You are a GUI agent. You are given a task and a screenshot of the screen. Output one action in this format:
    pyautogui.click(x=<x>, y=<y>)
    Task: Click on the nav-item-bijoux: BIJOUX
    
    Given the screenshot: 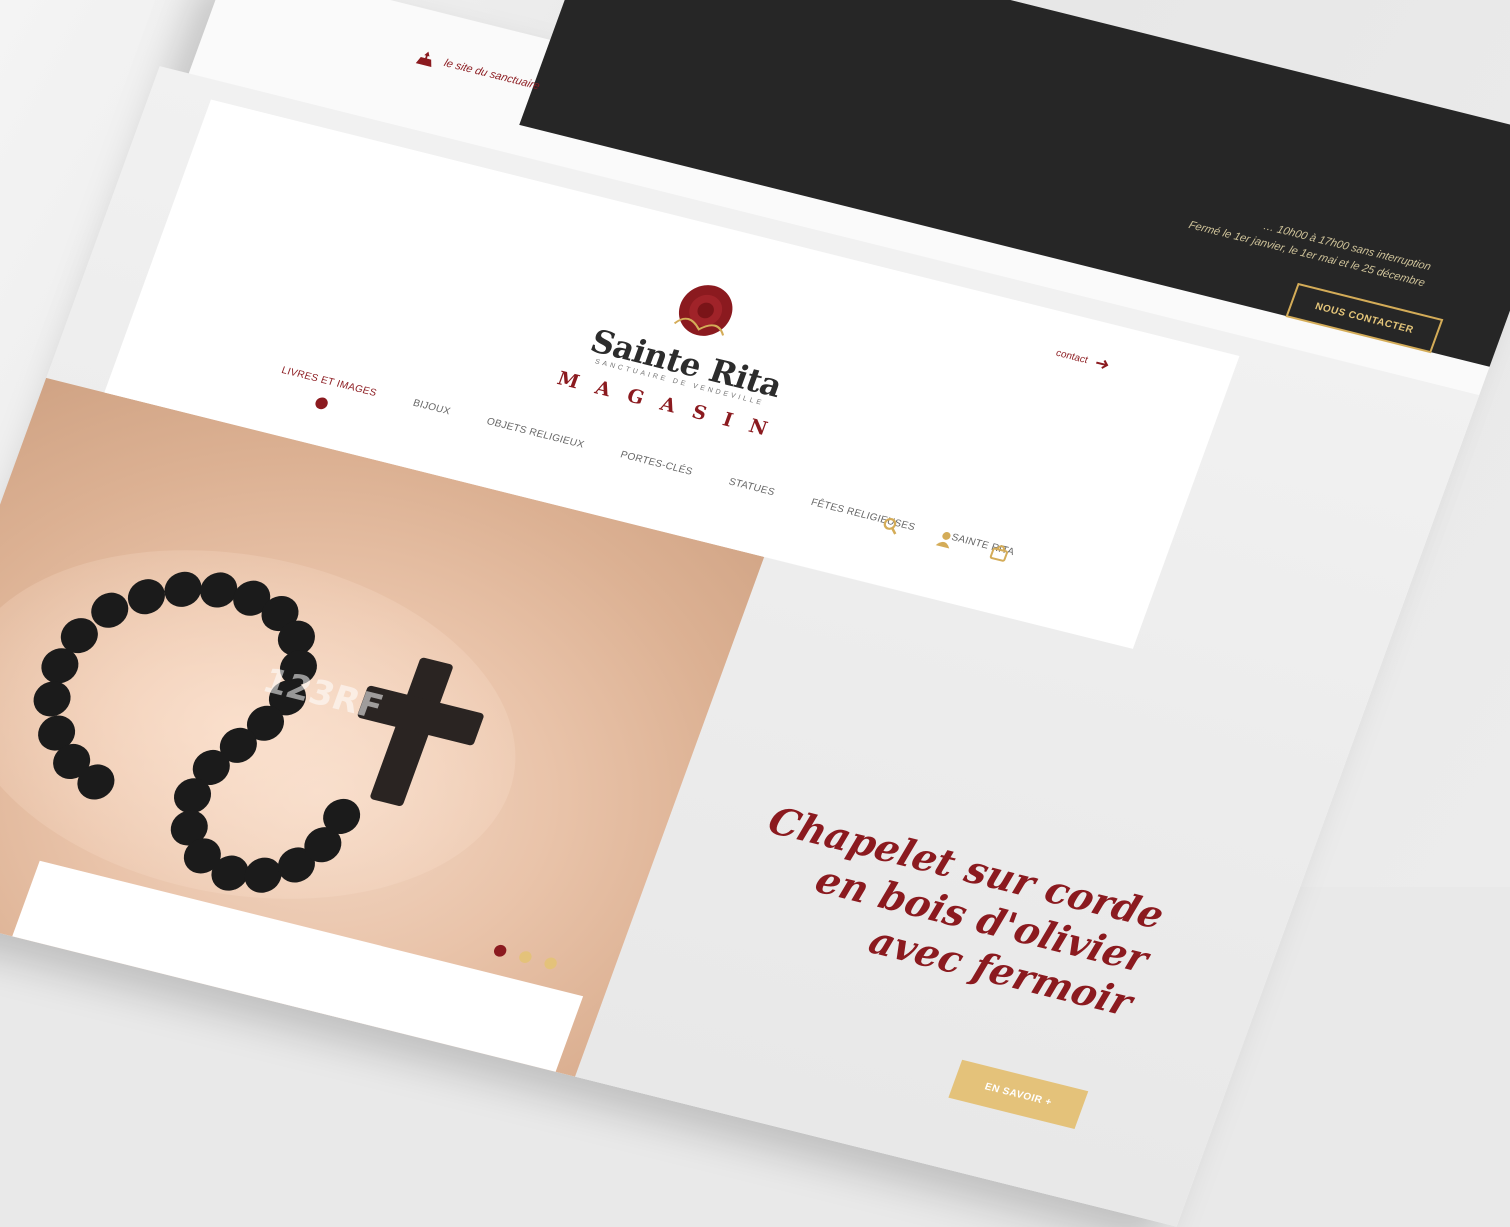 What is the action you would take?
    pyautogui.click(x=431, y=408)
    